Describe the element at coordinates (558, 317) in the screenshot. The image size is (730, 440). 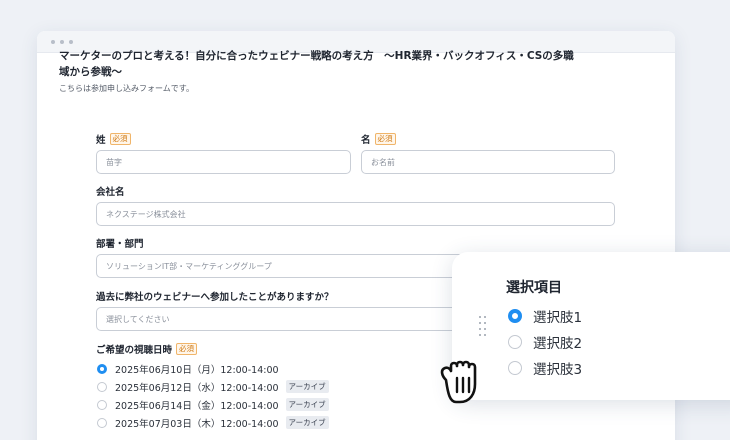
I see `popup-option-label: 選択肢1` at that location.